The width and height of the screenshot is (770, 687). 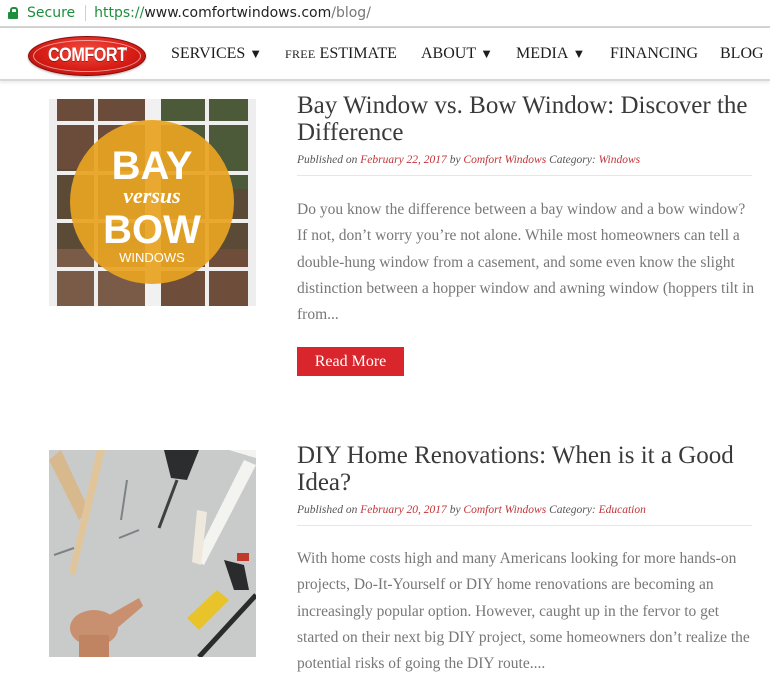 I want to click on nav-blog: BLOG, so click(x=742, y=54).